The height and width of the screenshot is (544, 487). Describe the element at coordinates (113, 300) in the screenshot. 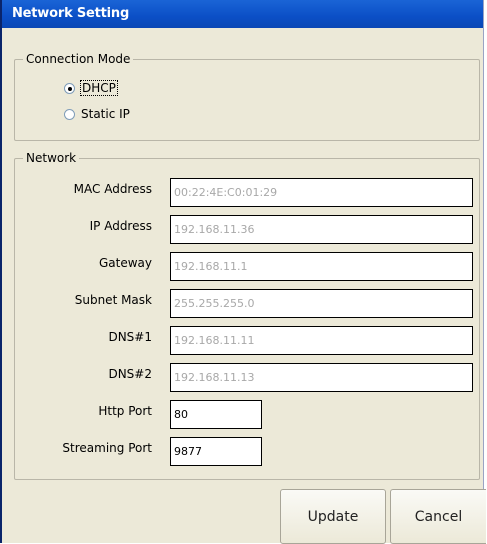

I see `subnet-mask-label: Subnet Mask` at that location.